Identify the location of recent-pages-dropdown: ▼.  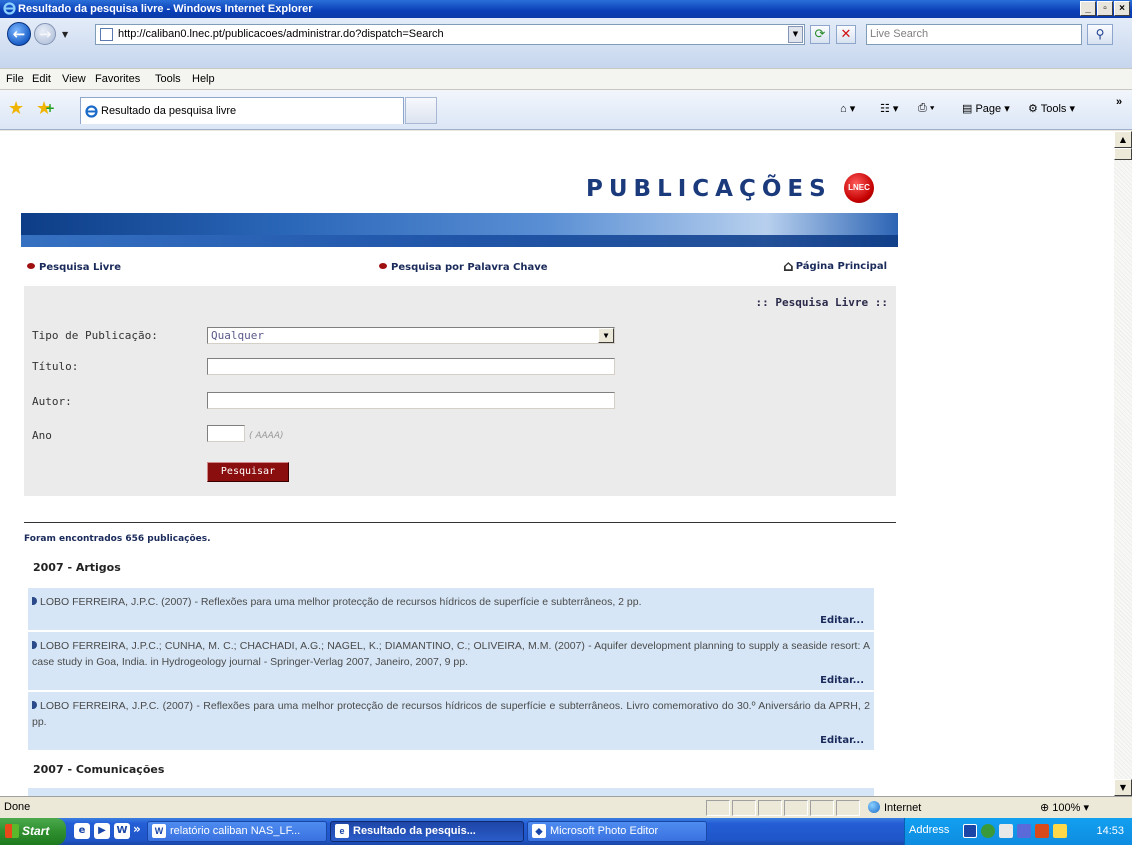
(65, 34).